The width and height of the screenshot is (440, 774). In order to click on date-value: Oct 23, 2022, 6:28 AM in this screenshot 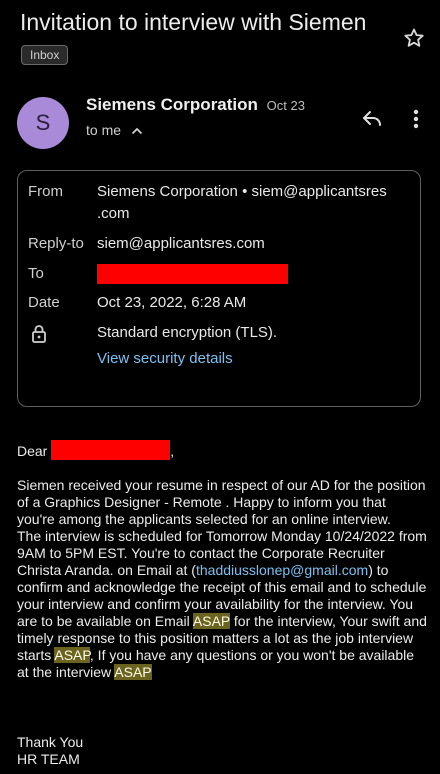, I will do `click(172, 302)`.